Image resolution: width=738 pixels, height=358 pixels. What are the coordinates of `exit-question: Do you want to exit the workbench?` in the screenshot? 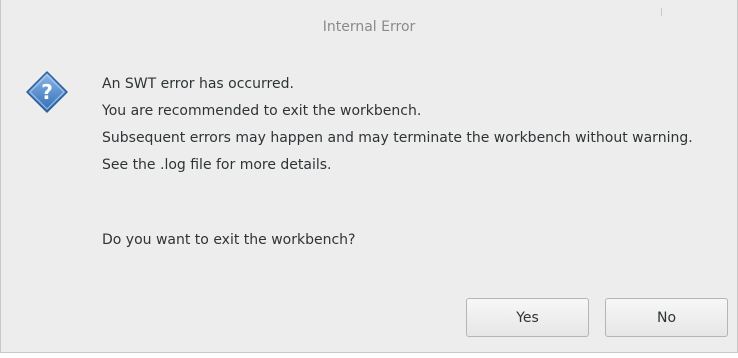 It's located at (229, 240).